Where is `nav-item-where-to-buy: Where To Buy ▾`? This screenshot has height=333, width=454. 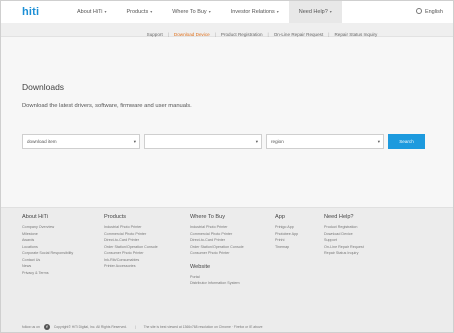
nav-item-where-to-buy: Where To Buy ▾ is located at coordinates (191, 12).